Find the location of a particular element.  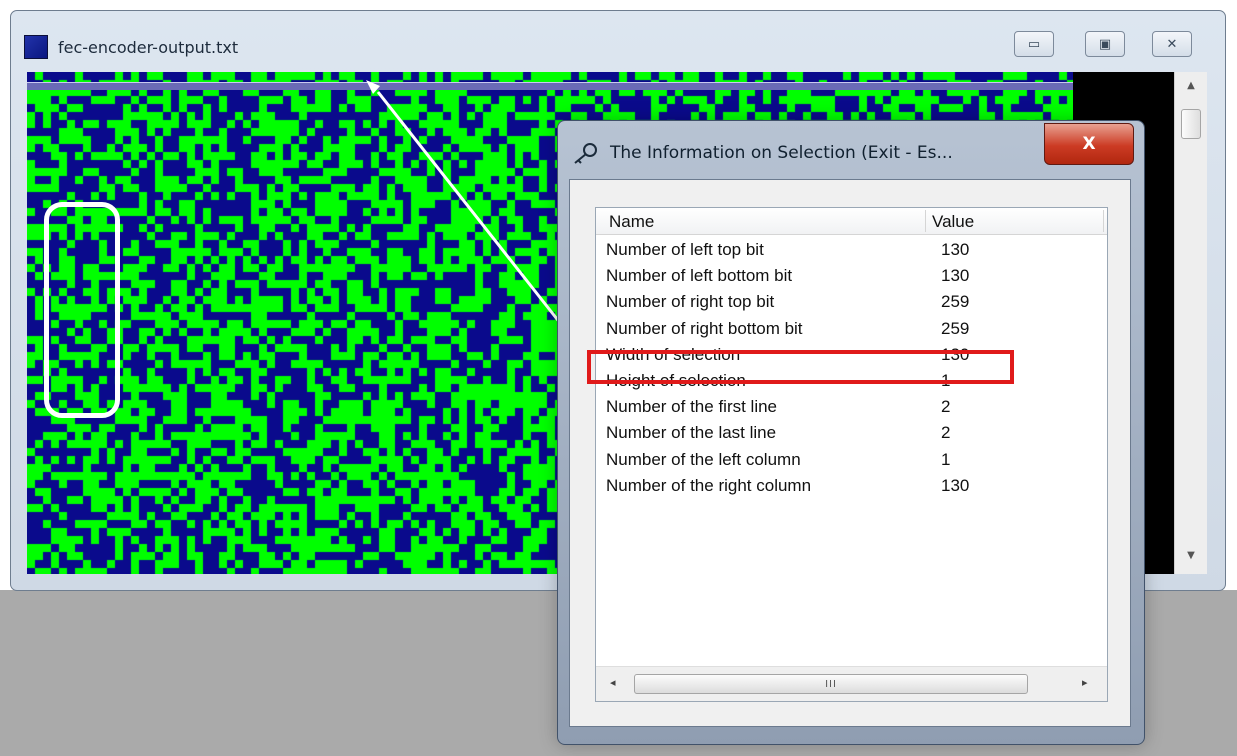

list-header: Name Value is located at coordinates (851, 221).